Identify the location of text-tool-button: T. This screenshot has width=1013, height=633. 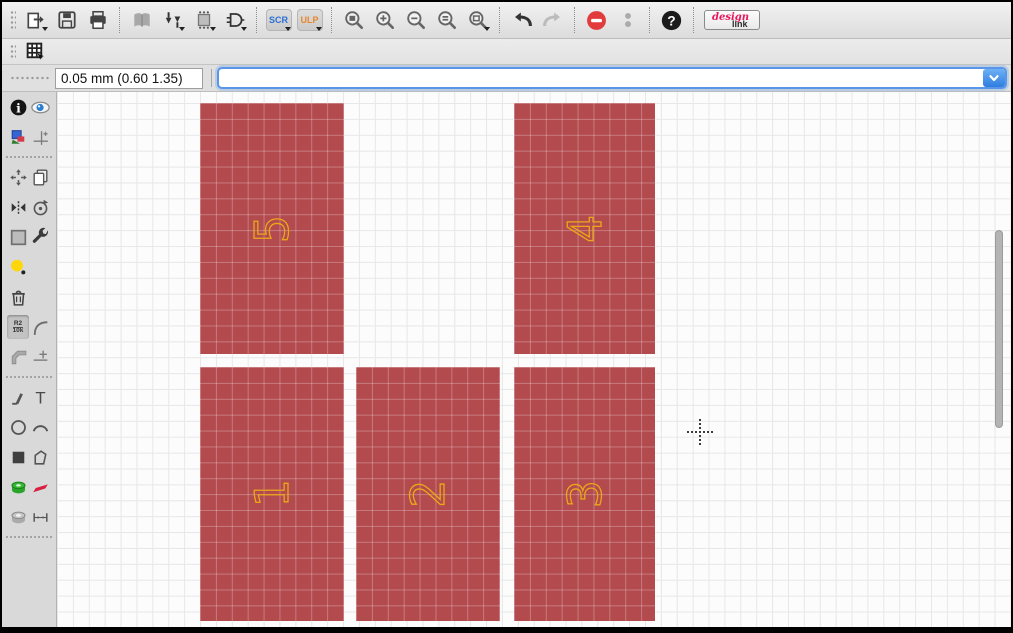
(40, 397).